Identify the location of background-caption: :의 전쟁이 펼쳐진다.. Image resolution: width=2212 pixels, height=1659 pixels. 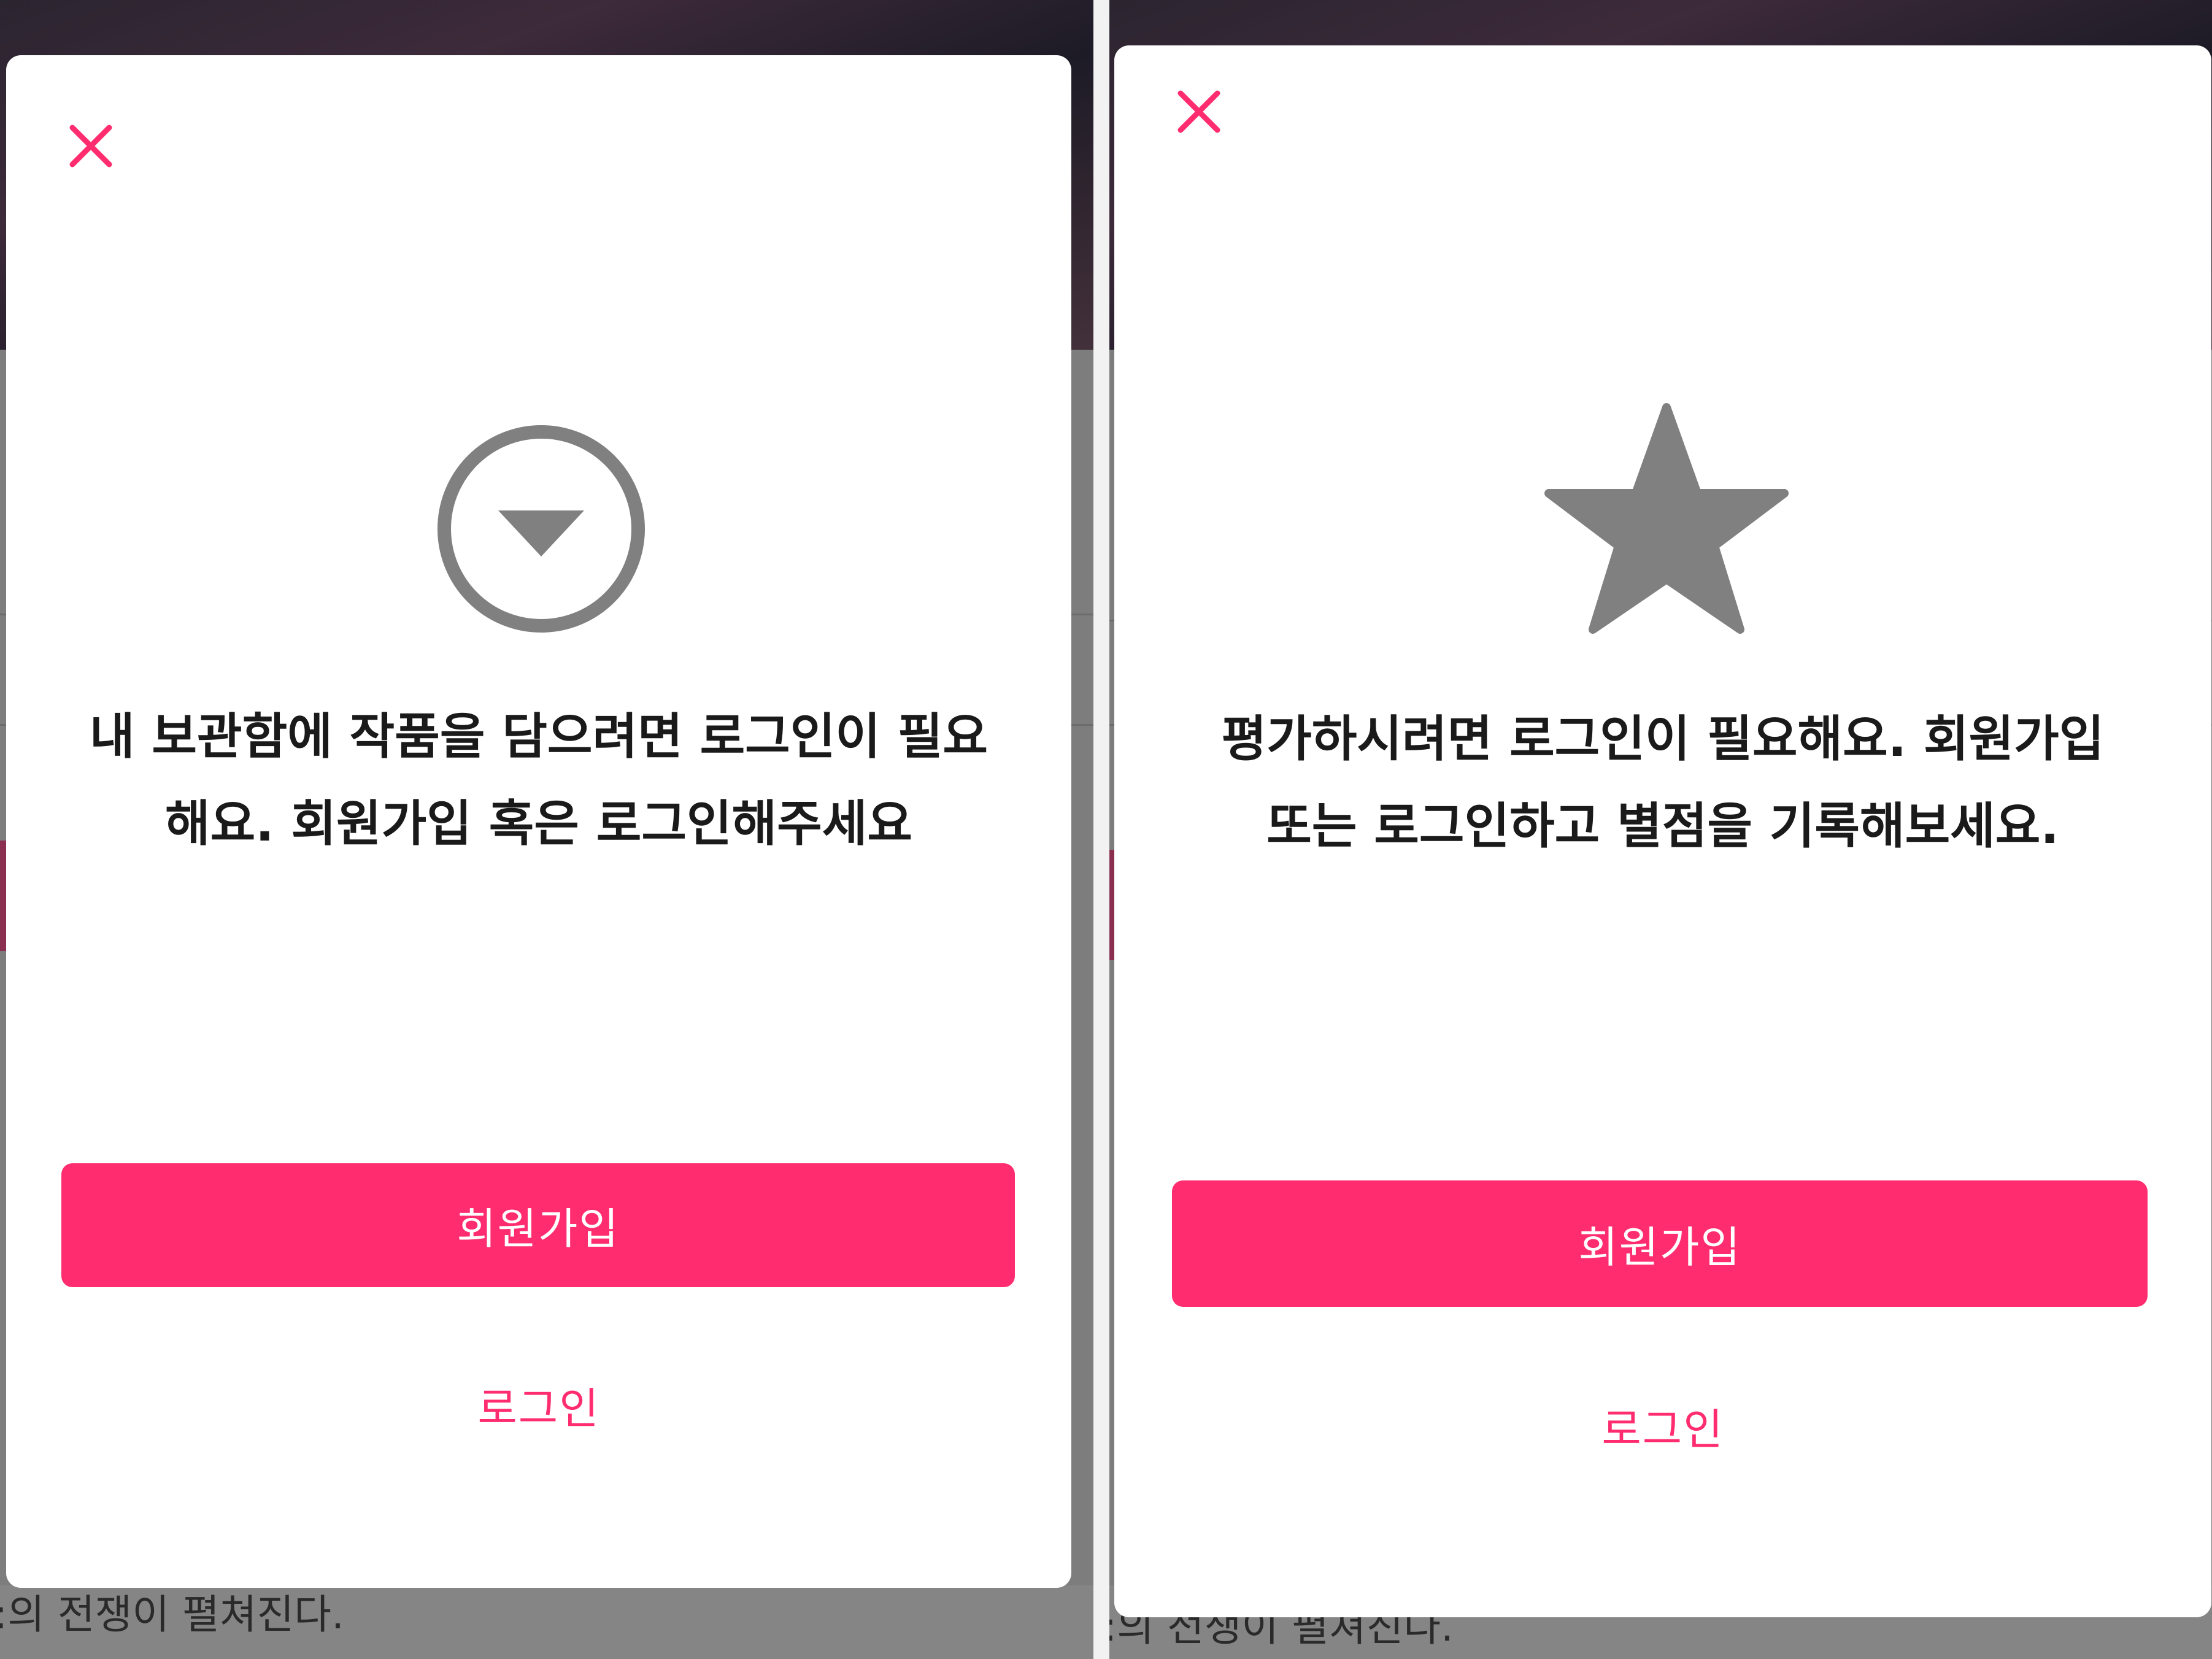
(172, 1614).